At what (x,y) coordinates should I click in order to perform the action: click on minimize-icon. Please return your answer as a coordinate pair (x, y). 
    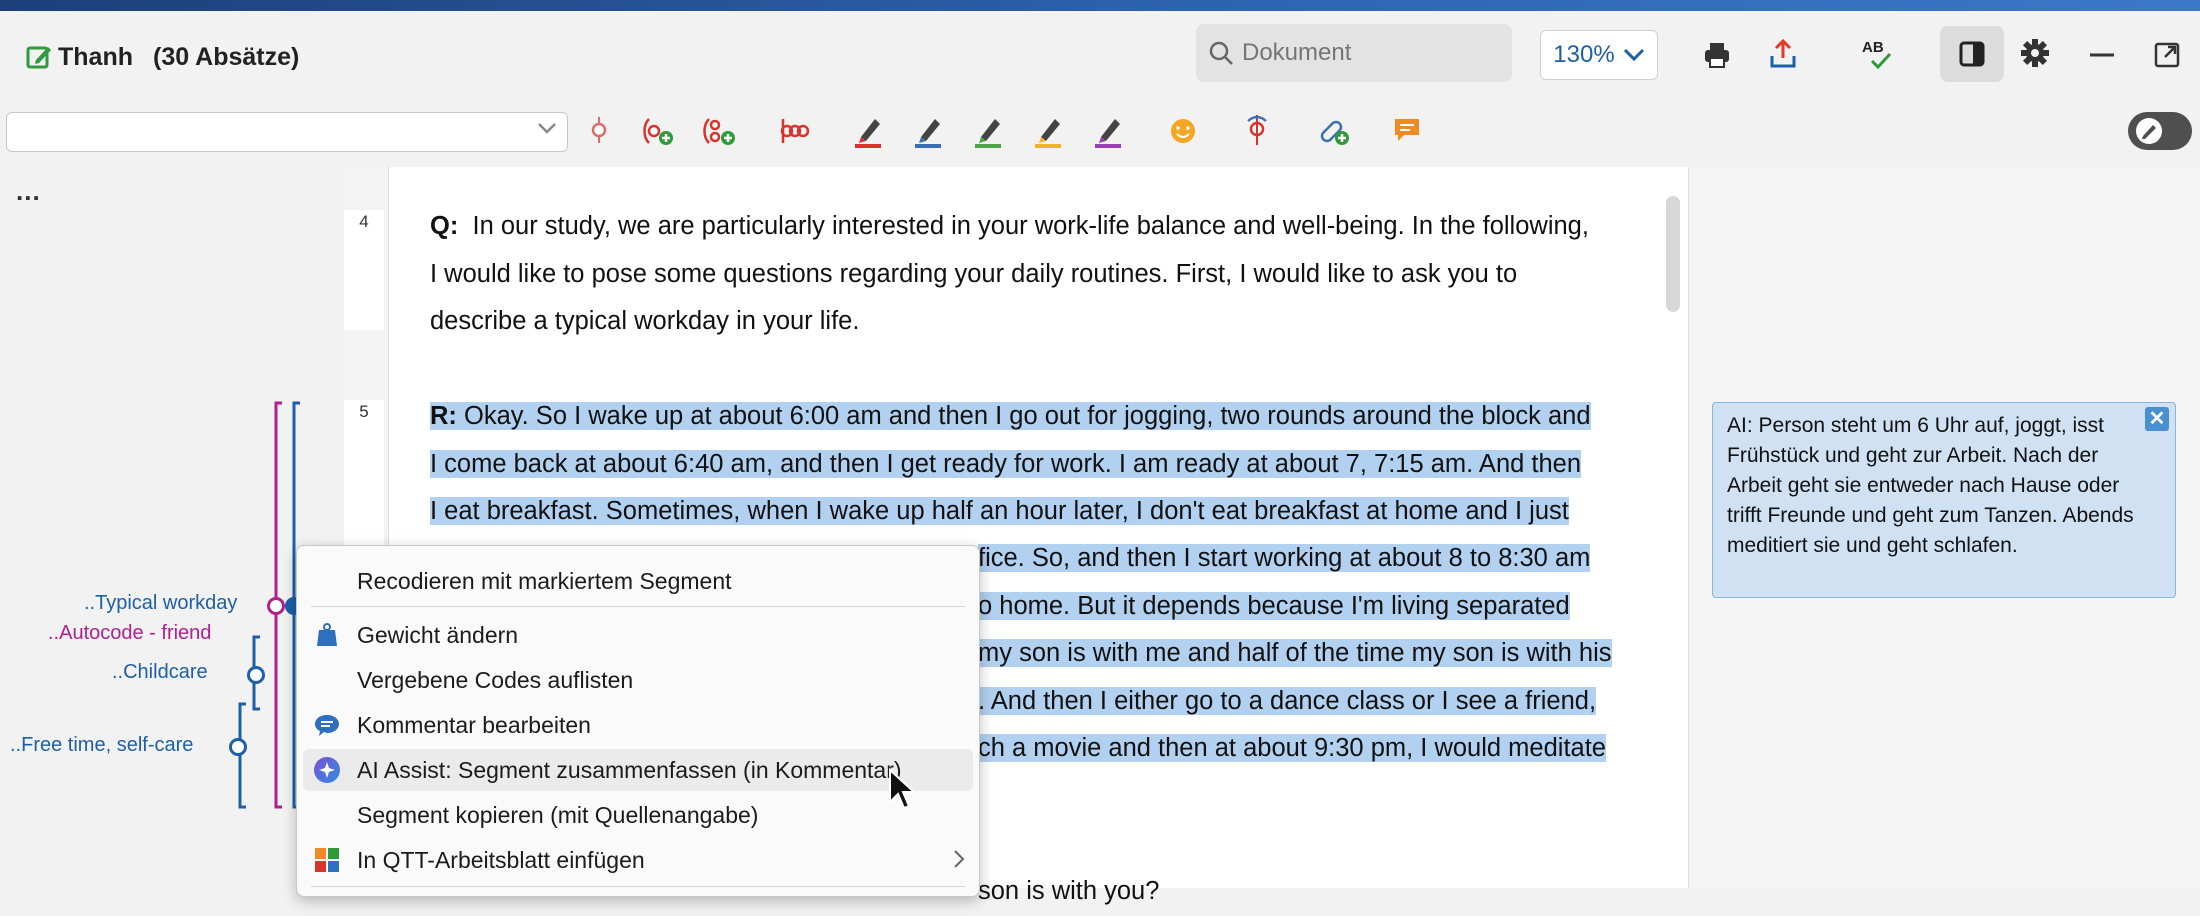
    Looking at the image, I should click on (2102, 55).